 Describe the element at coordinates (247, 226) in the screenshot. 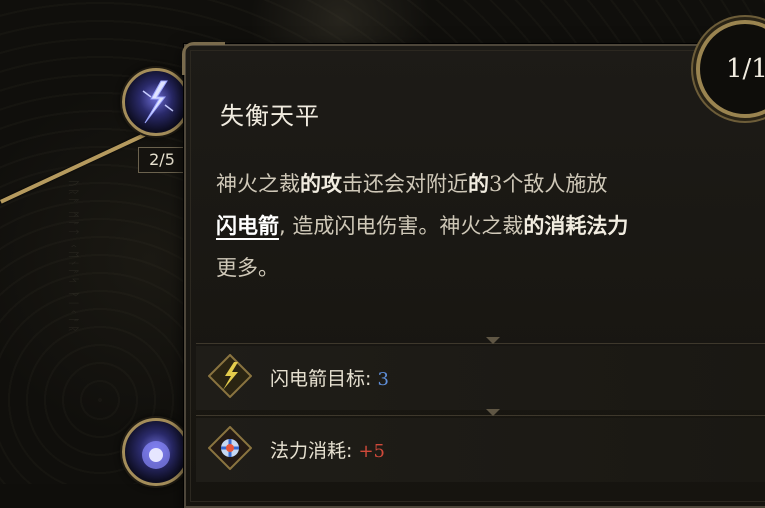

I see `desc-keyword-lightning-bolt: 闪电箭` at that location.